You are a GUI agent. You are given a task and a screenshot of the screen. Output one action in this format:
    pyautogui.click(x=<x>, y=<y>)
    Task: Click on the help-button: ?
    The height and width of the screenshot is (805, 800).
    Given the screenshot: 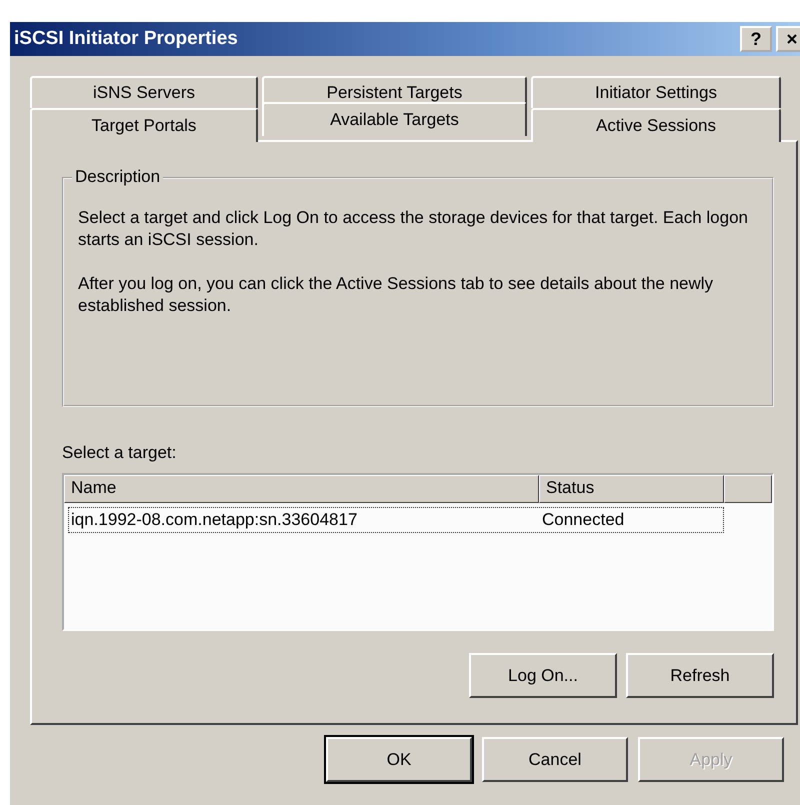 What is the action you would take?
    pyautogui.click(x=756, y=39)
    